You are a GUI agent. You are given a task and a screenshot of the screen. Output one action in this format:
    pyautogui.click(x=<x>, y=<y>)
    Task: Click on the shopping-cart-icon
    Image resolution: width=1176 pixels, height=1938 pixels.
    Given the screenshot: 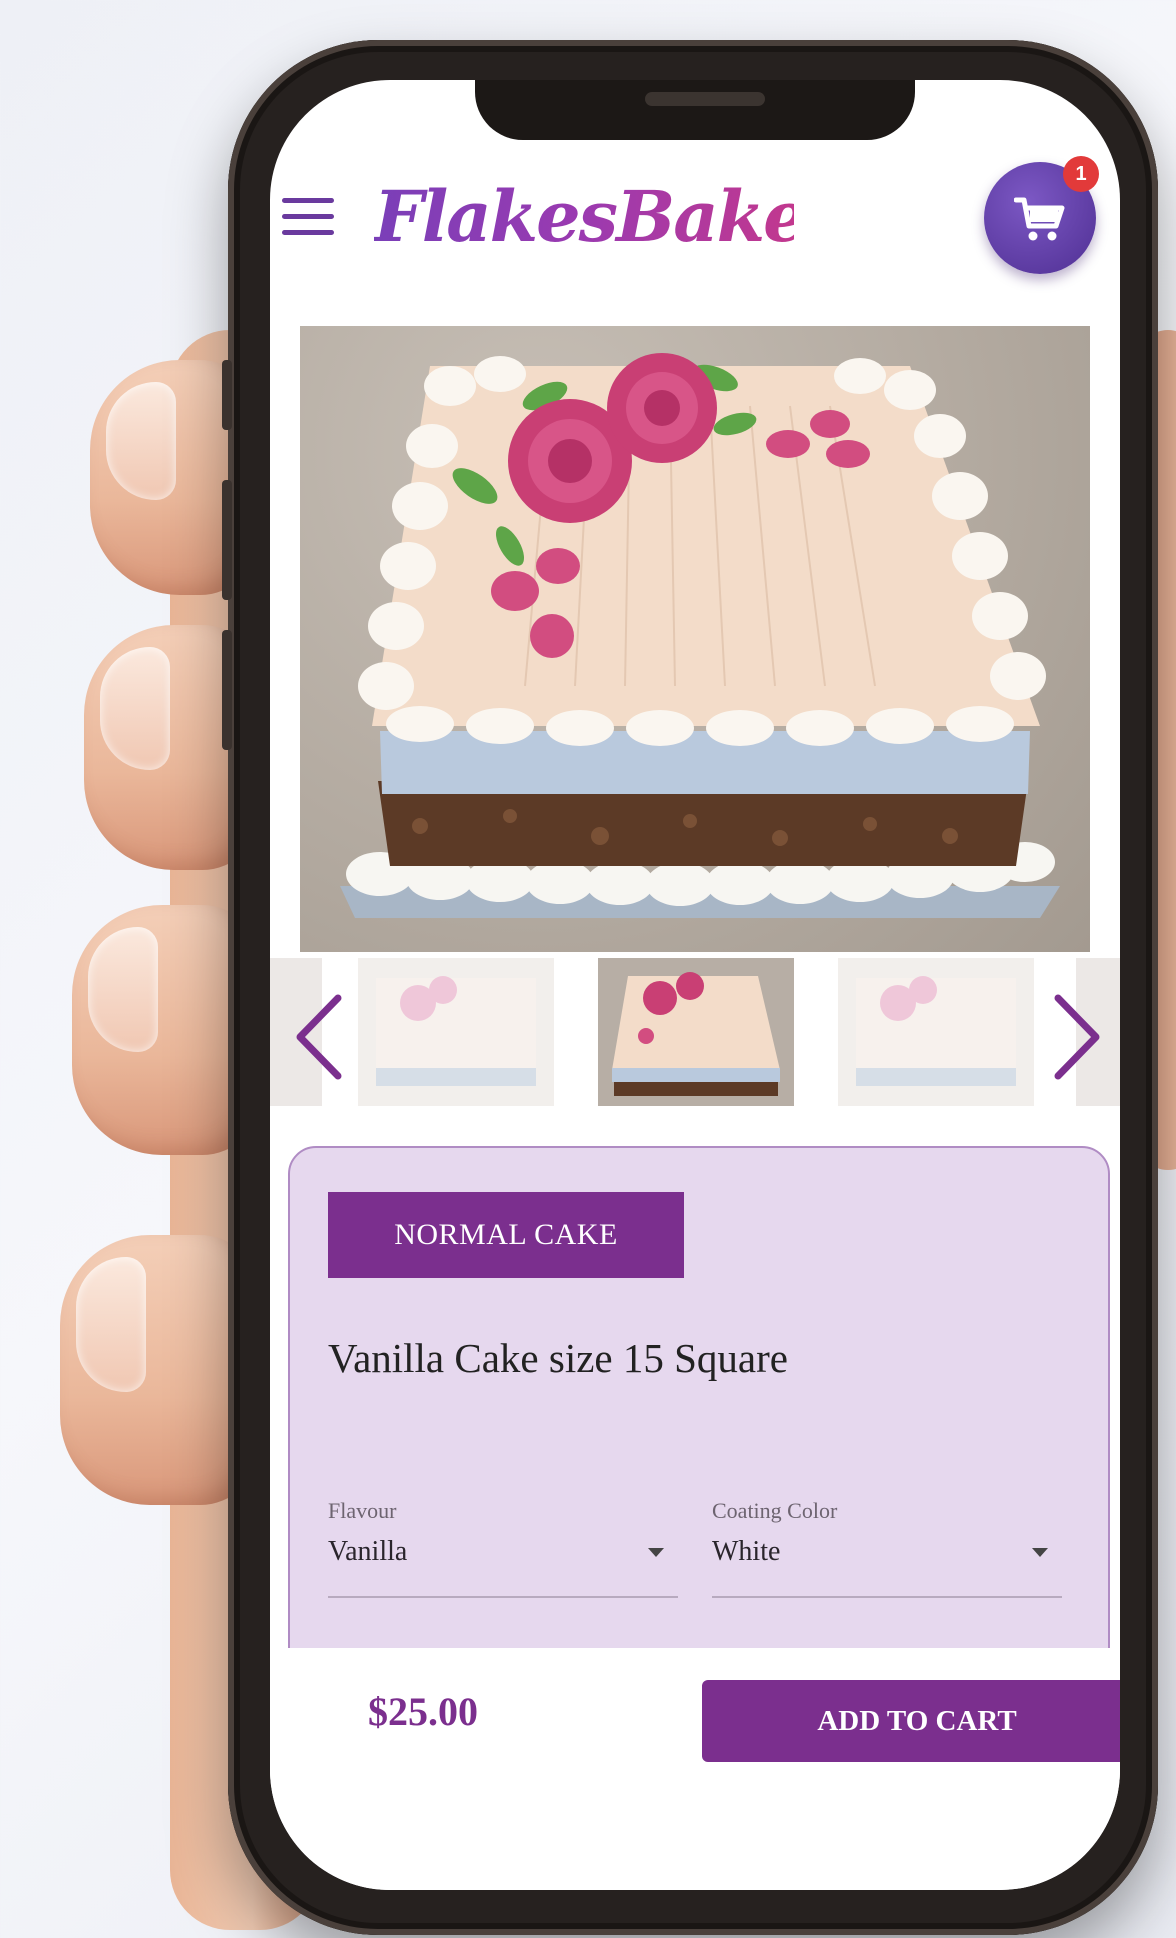 What is the action you would take?
    pyautogui.click(x=1039, y=219)
    